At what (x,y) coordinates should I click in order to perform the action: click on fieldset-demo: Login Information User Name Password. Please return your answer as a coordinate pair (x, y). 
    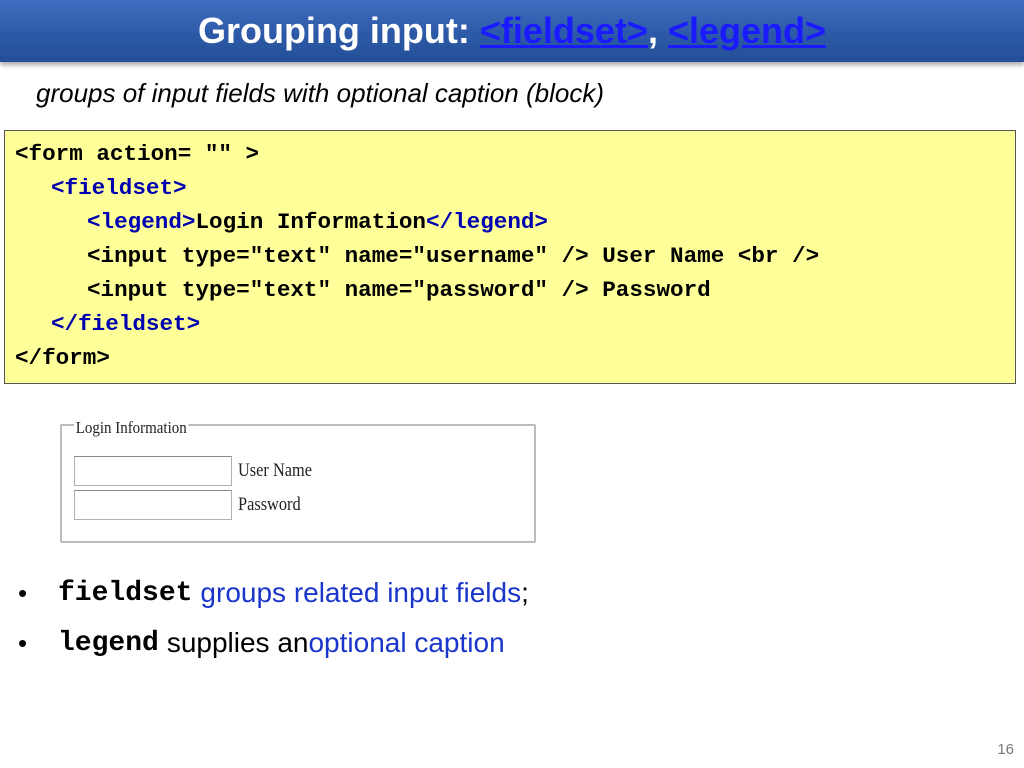
    Looking at the image, I should click on (298, 480).